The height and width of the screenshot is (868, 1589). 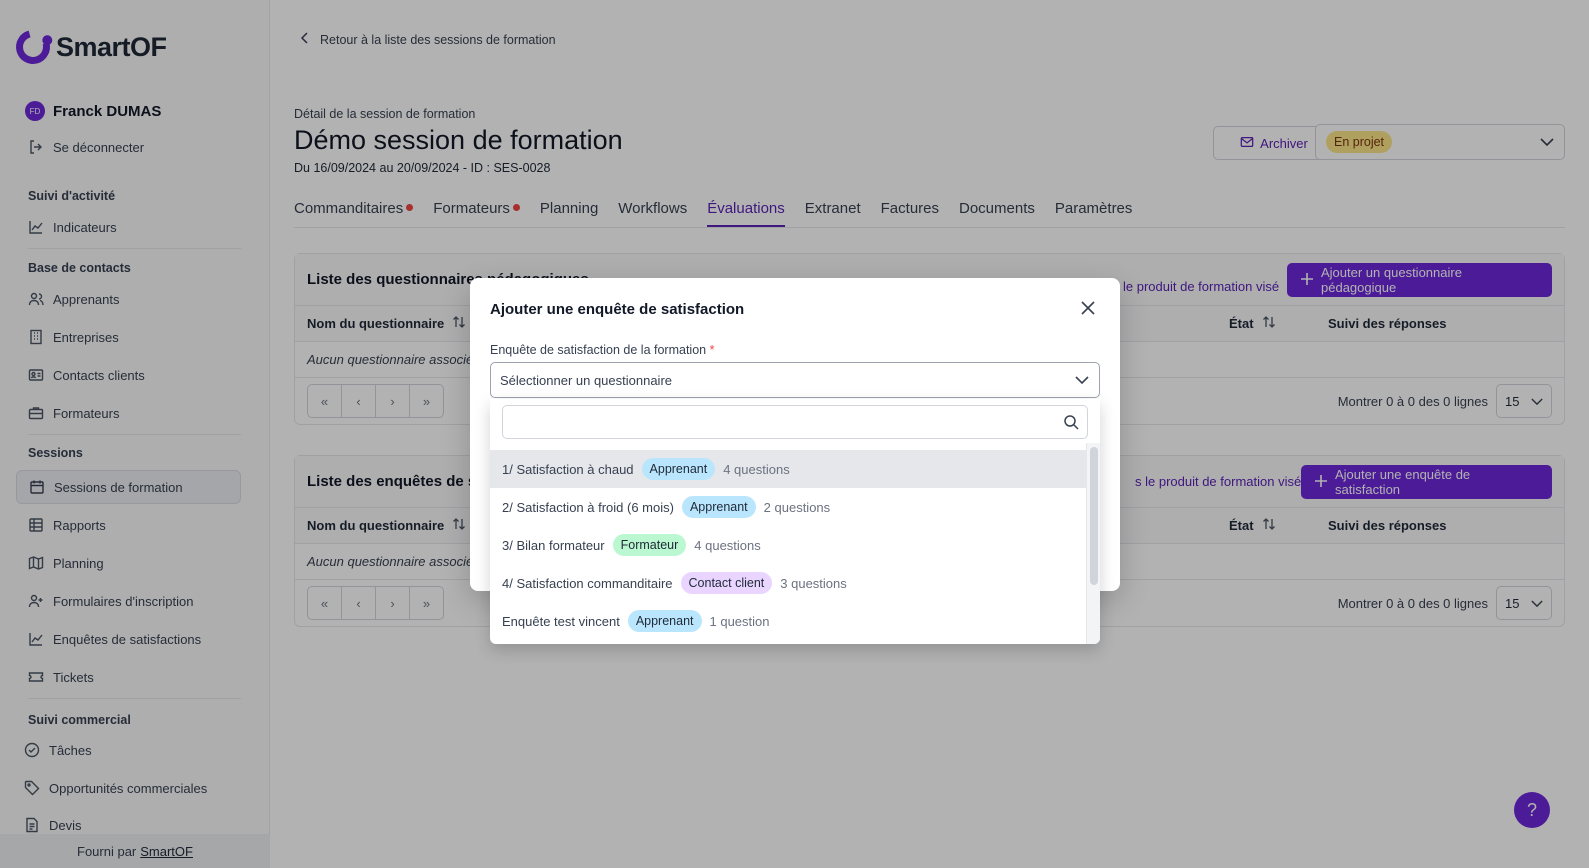 What do you see at coordinates (598, 350) in the screenshot?
I see `field-label-text: Enquête de satisfaction de la formation` at bounding box center [598, 350].